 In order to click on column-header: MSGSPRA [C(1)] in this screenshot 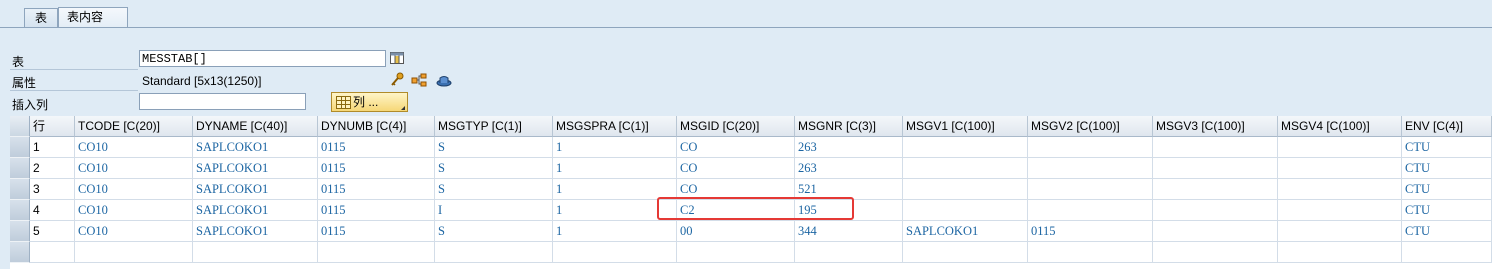, I will do `click(615, 126)`.